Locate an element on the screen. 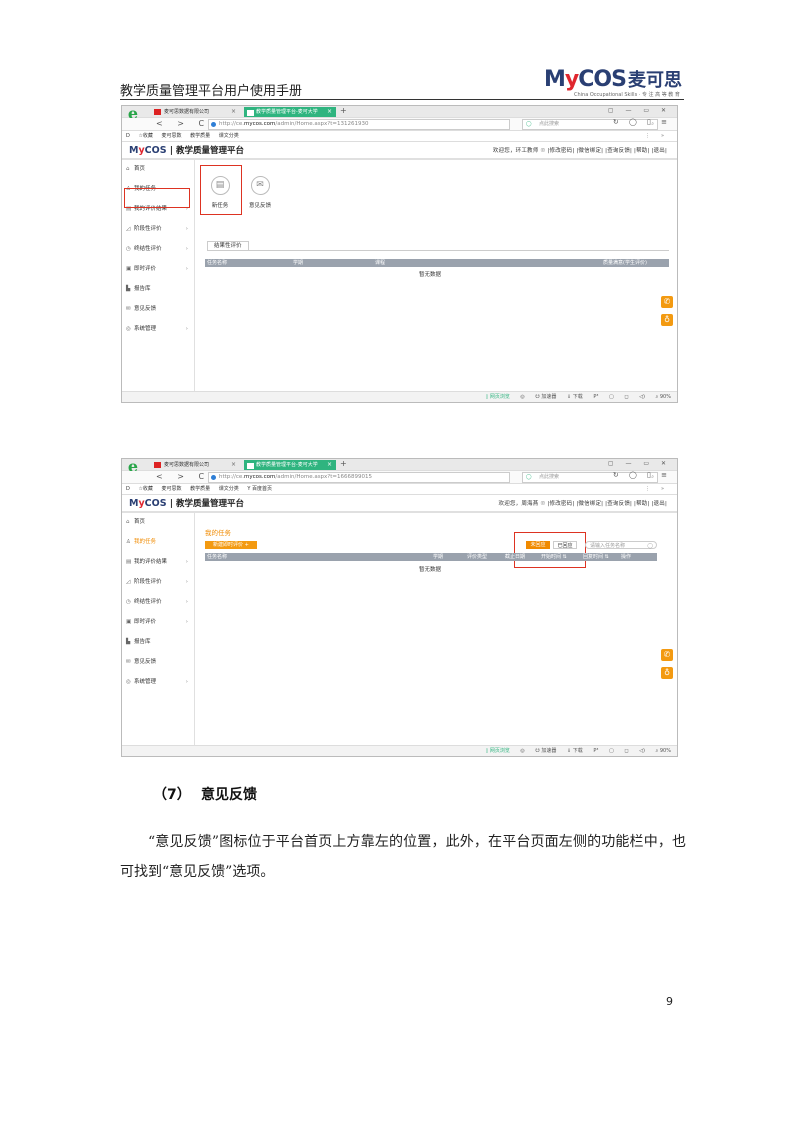 The image size is (793, 1122). bookmarks-bar: D ☆收藏 麦可思数 教学质量 课文分类 ⋮ » is located at coordinates (399, 136).